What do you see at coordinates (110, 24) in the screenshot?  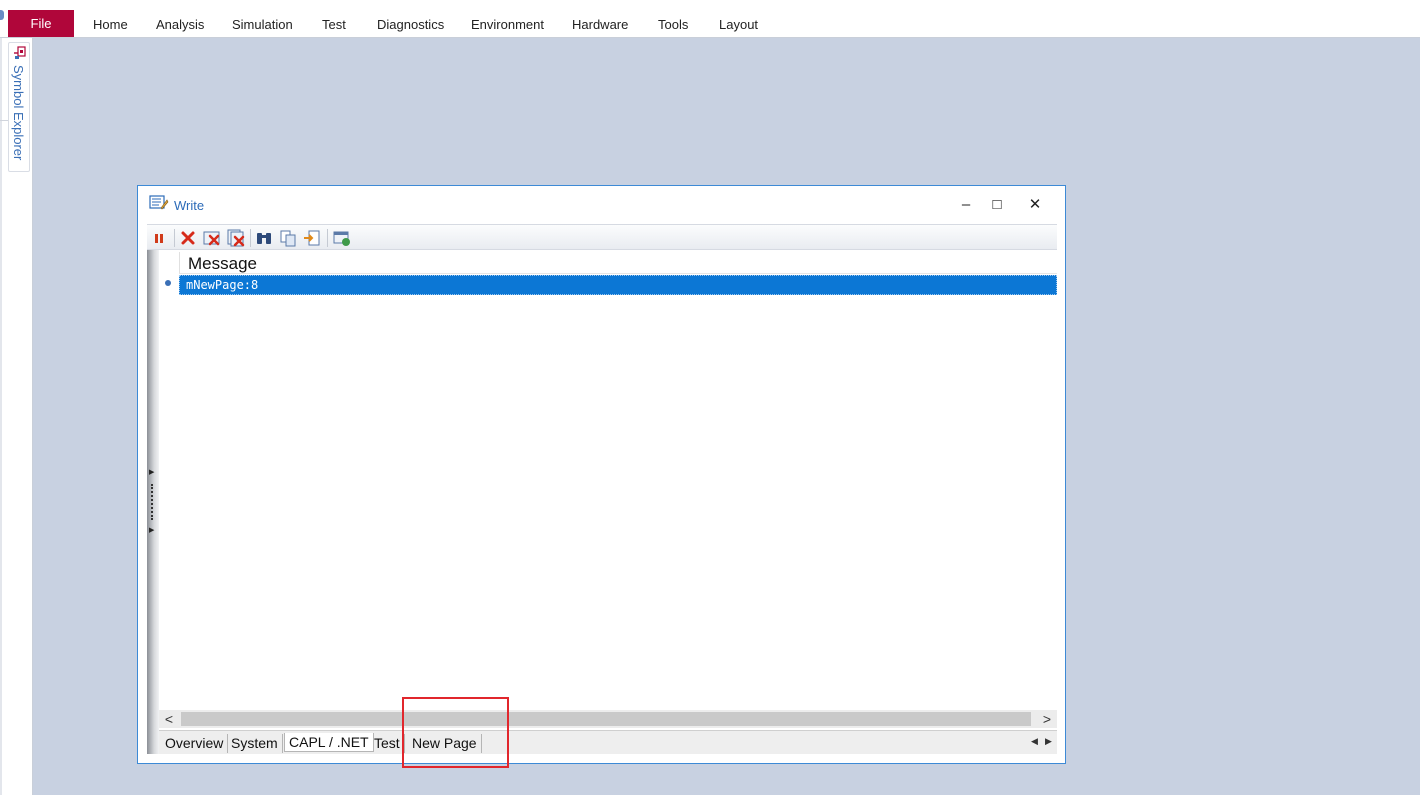 I see `menu-home: Home` at bounding box center [110, 24].